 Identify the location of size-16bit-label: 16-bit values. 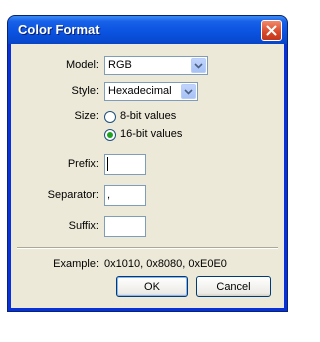
(151, 134).